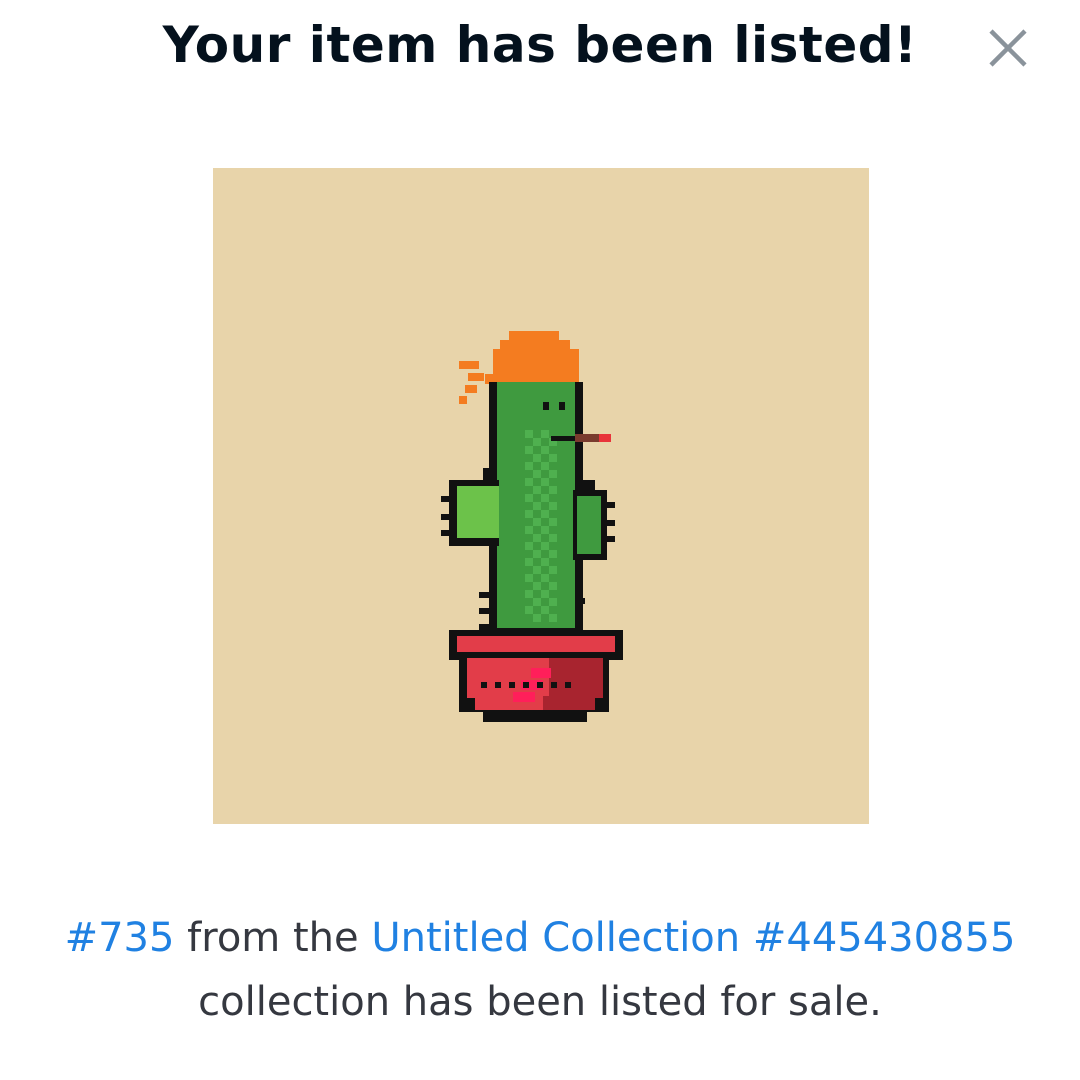 The width and height of the screenshot is (1080, 1080). Describe the element at coordinates (273, 938) in the screenshot. I see `from-text: from the` at that location.